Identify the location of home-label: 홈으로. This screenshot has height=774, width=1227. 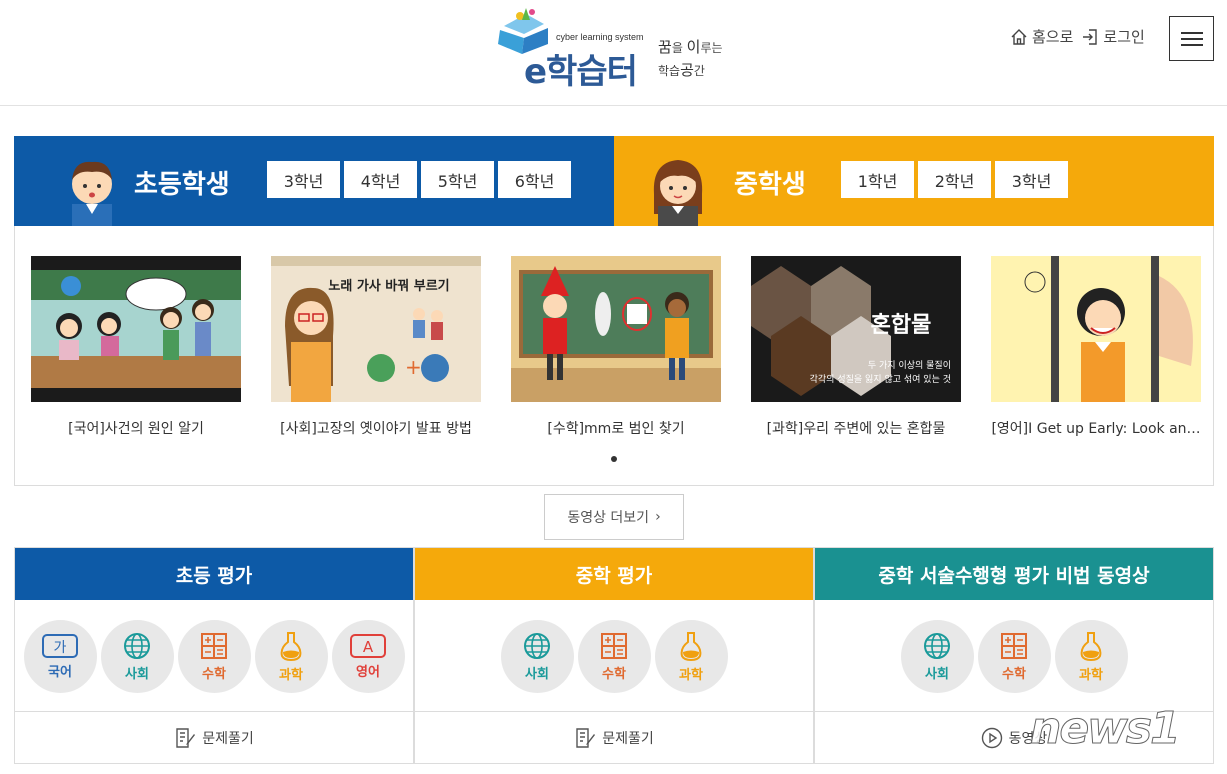
(1053, 37).